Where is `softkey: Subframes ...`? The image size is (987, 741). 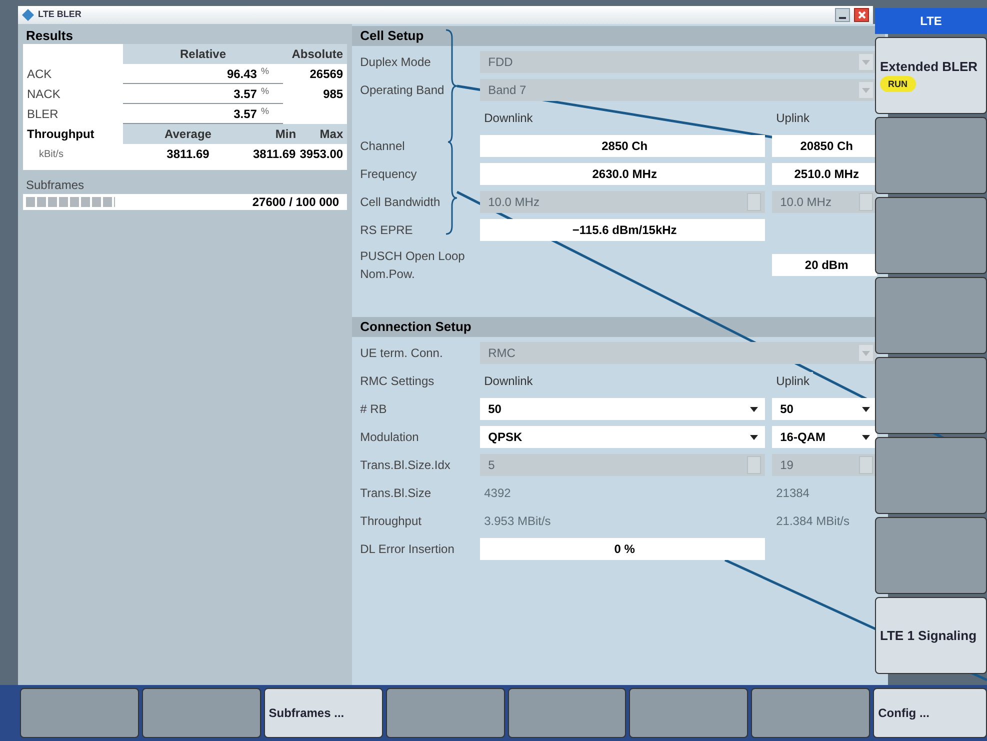 softkey: Subframes ... is located at coordinates (323, 713).